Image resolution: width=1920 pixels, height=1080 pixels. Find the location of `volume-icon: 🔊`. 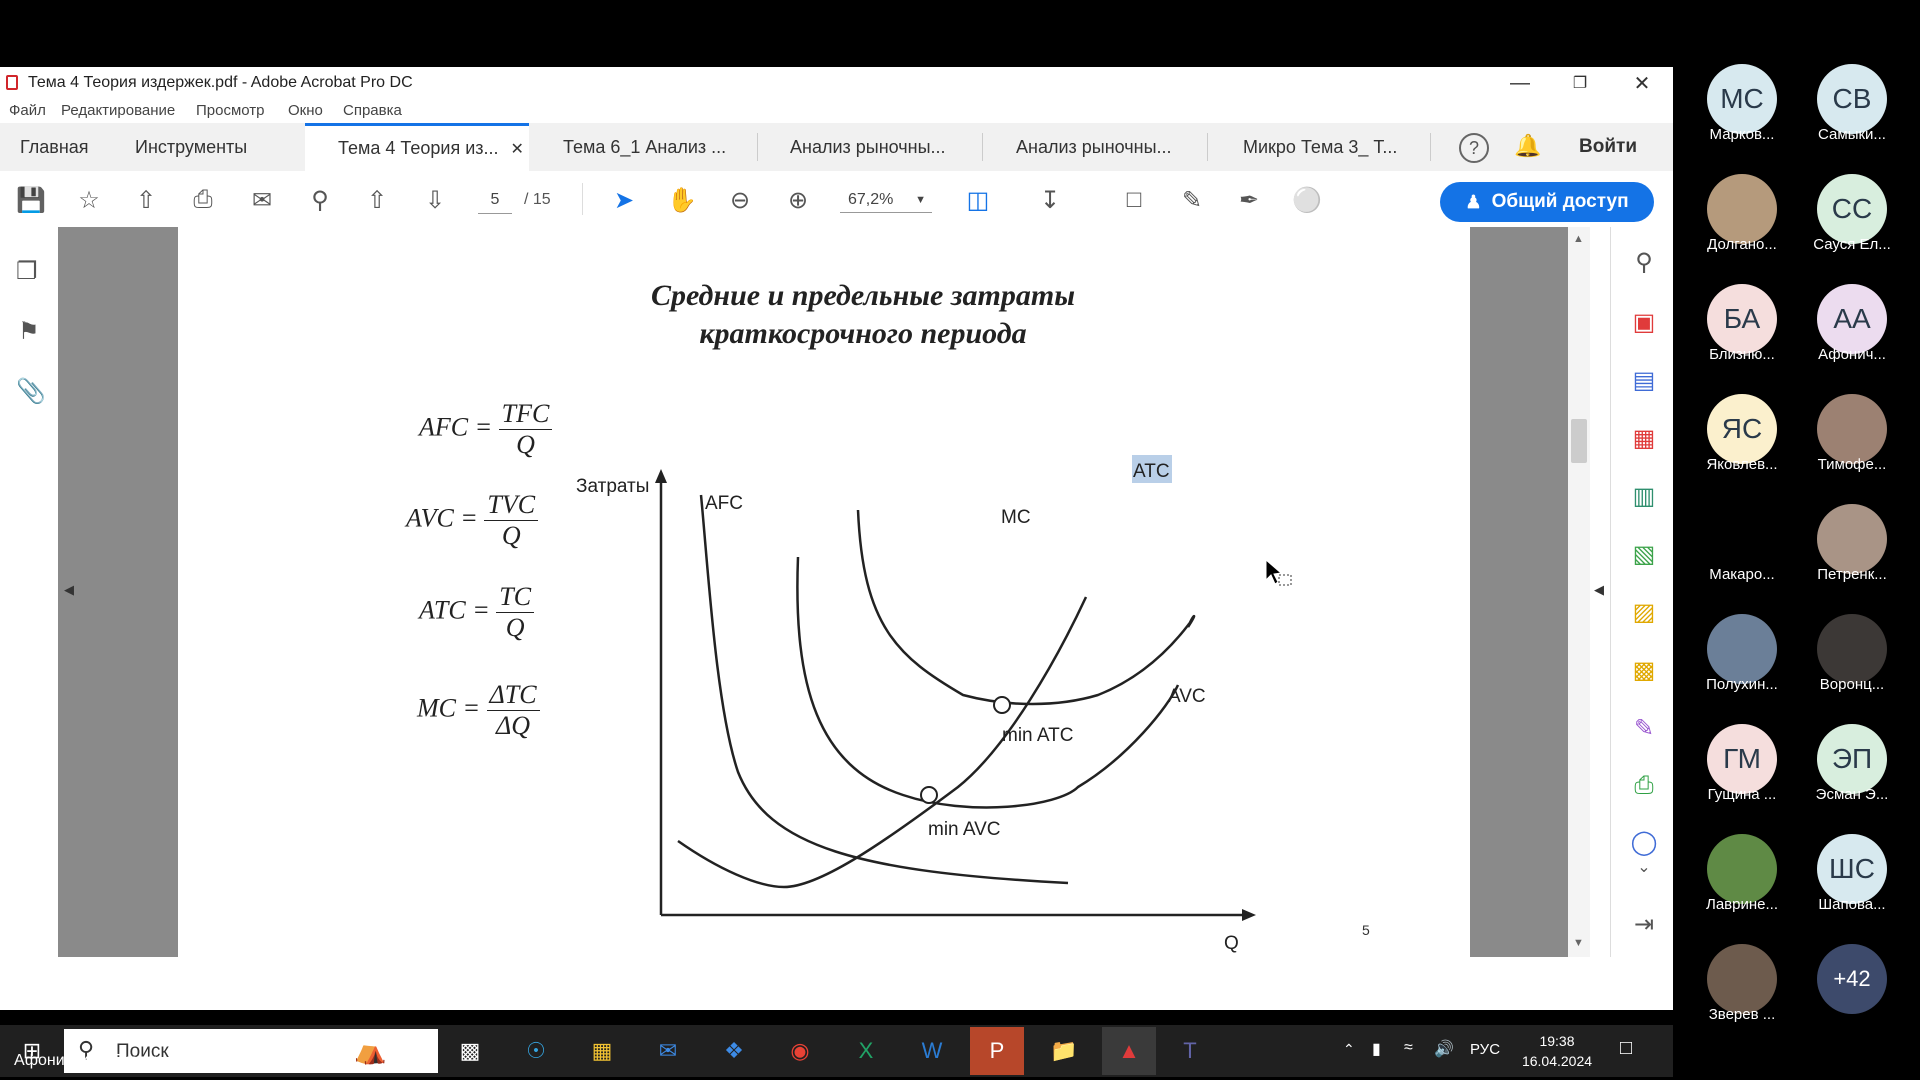

volume-icon: 🔊 is located at coordinates (1444, 1049).